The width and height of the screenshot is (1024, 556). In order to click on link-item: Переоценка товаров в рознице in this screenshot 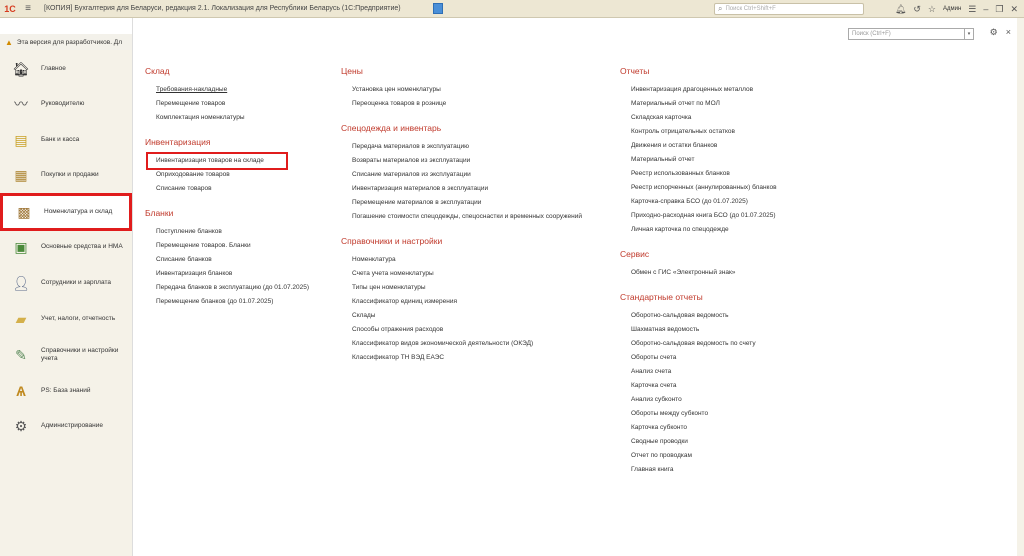, I will do `click(461, 104)`.